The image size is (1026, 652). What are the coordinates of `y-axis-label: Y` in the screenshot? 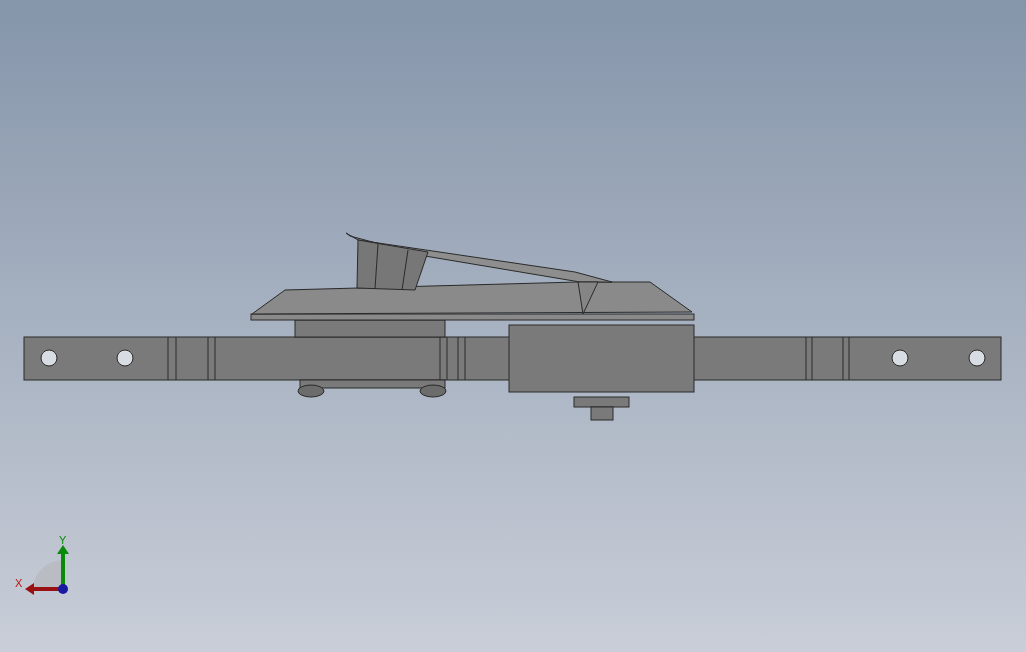 It's located at (63, 540).